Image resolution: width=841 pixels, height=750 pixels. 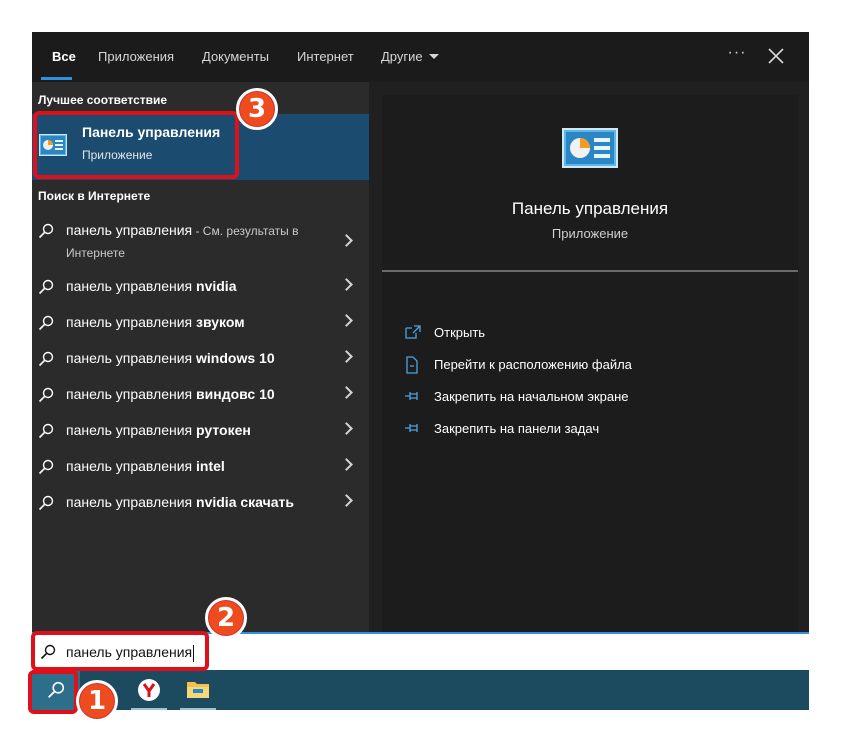 What do you see at coordinates (56, 78) in the screenshot?
I see `active-tab-indicator` at bounding box center [56, 78].